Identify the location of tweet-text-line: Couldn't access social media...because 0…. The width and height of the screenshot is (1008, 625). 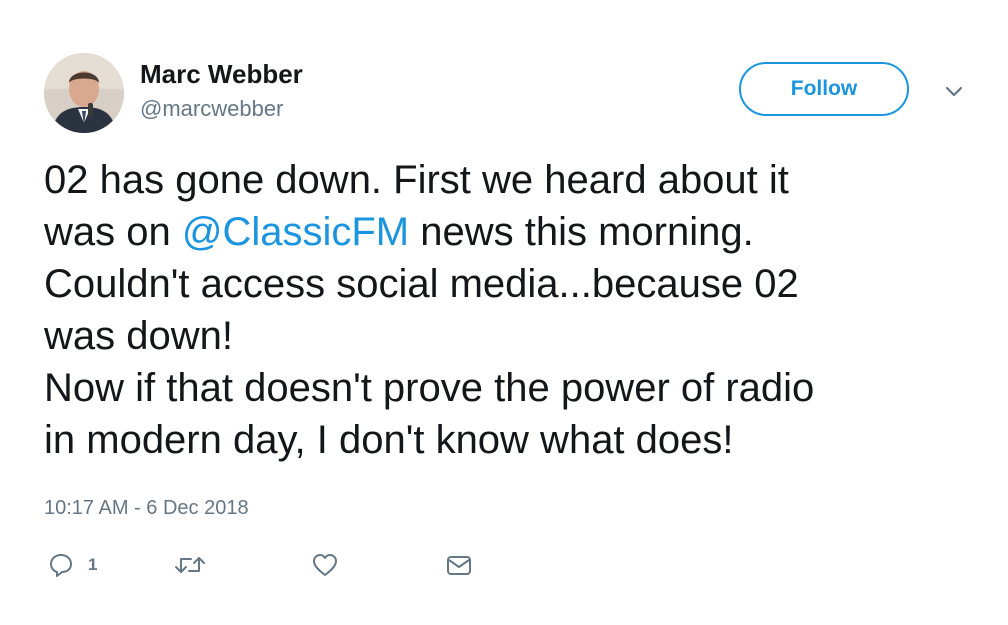
(421, 284).